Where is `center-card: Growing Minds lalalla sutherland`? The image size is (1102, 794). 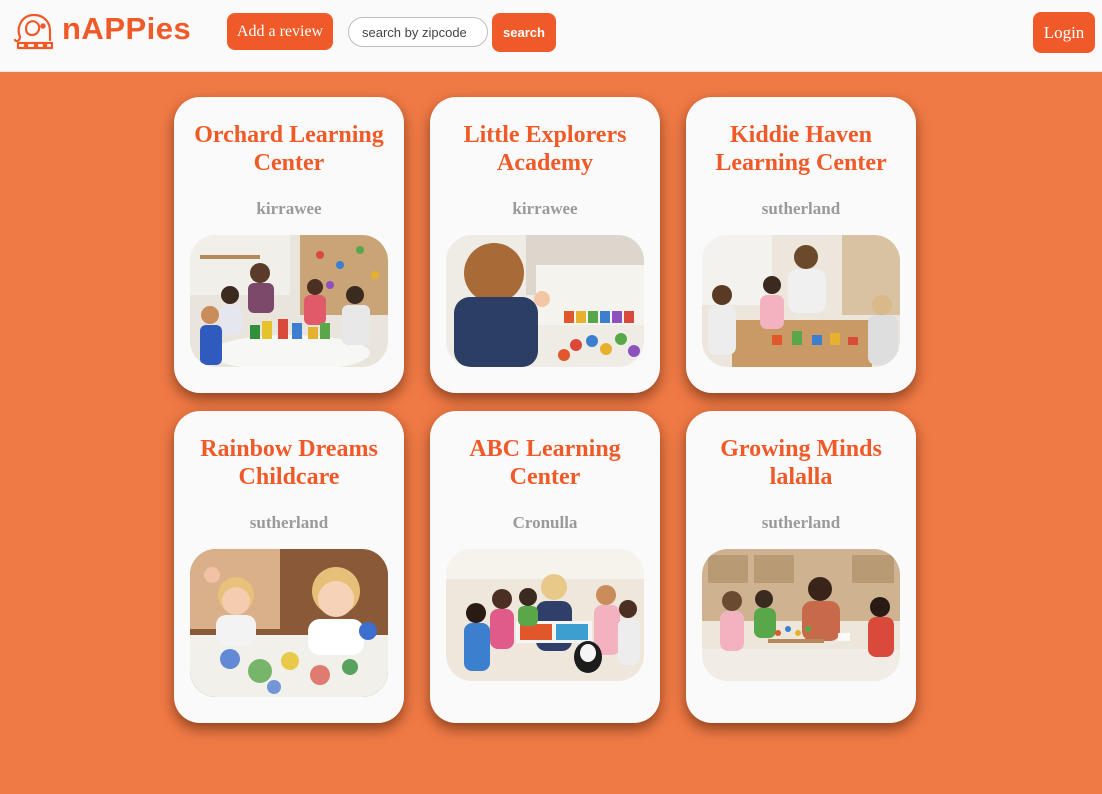
center-card: Growing Minds lalalla sutherland is located at coordinates (801, 567).